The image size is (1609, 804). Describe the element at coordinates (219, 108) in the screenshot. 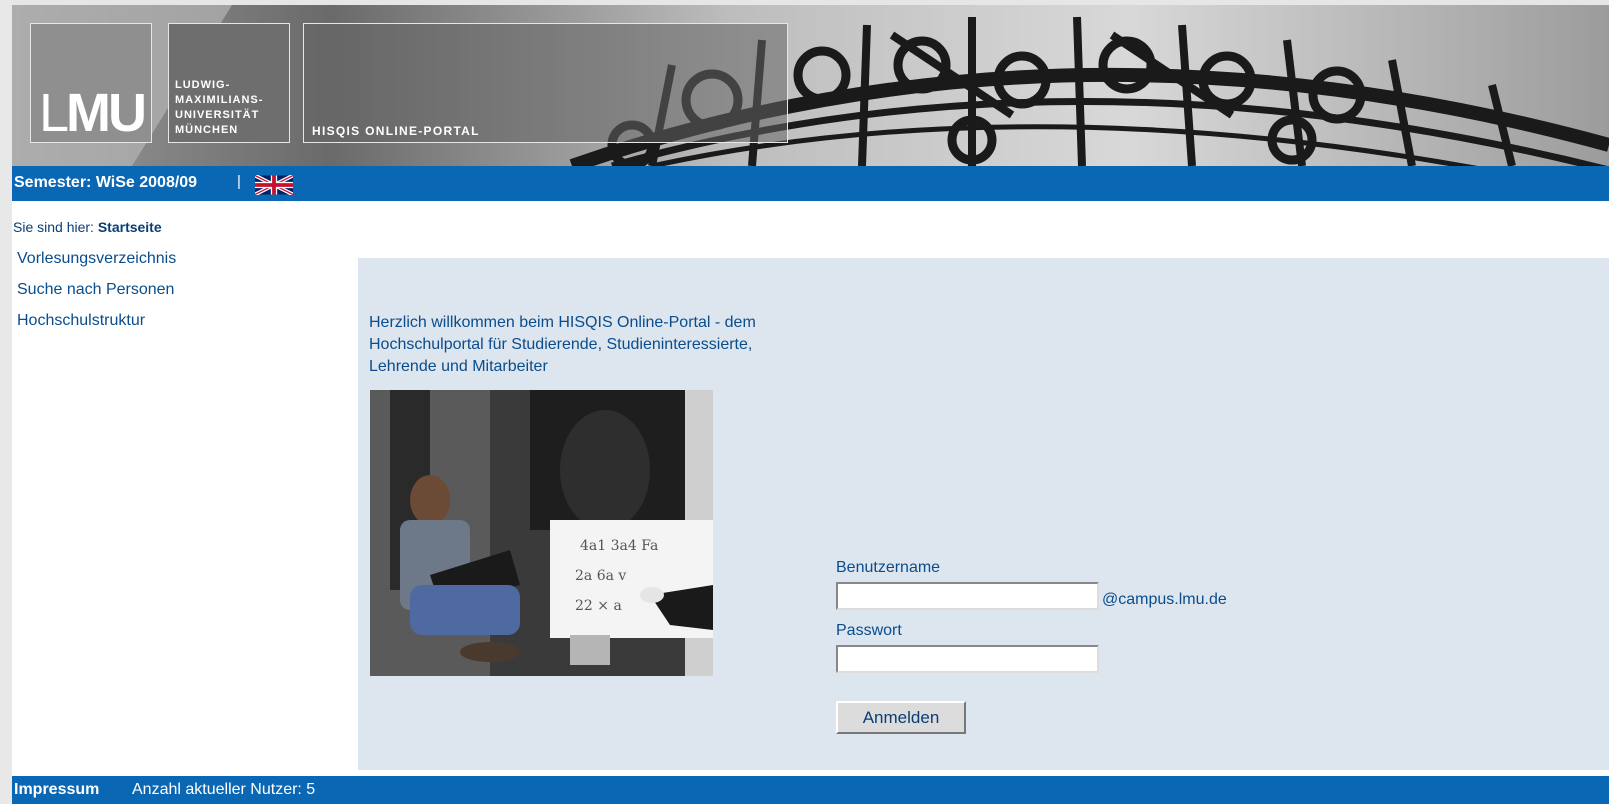

I see `university-name: LUDWIG- MAXIMILIANS- UNIVERSITÄT MÜNCHEN` at that location.